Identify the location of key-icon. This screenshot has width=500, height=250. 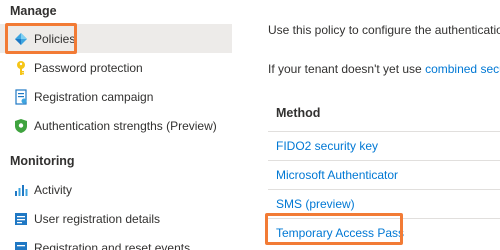
(21, 68).